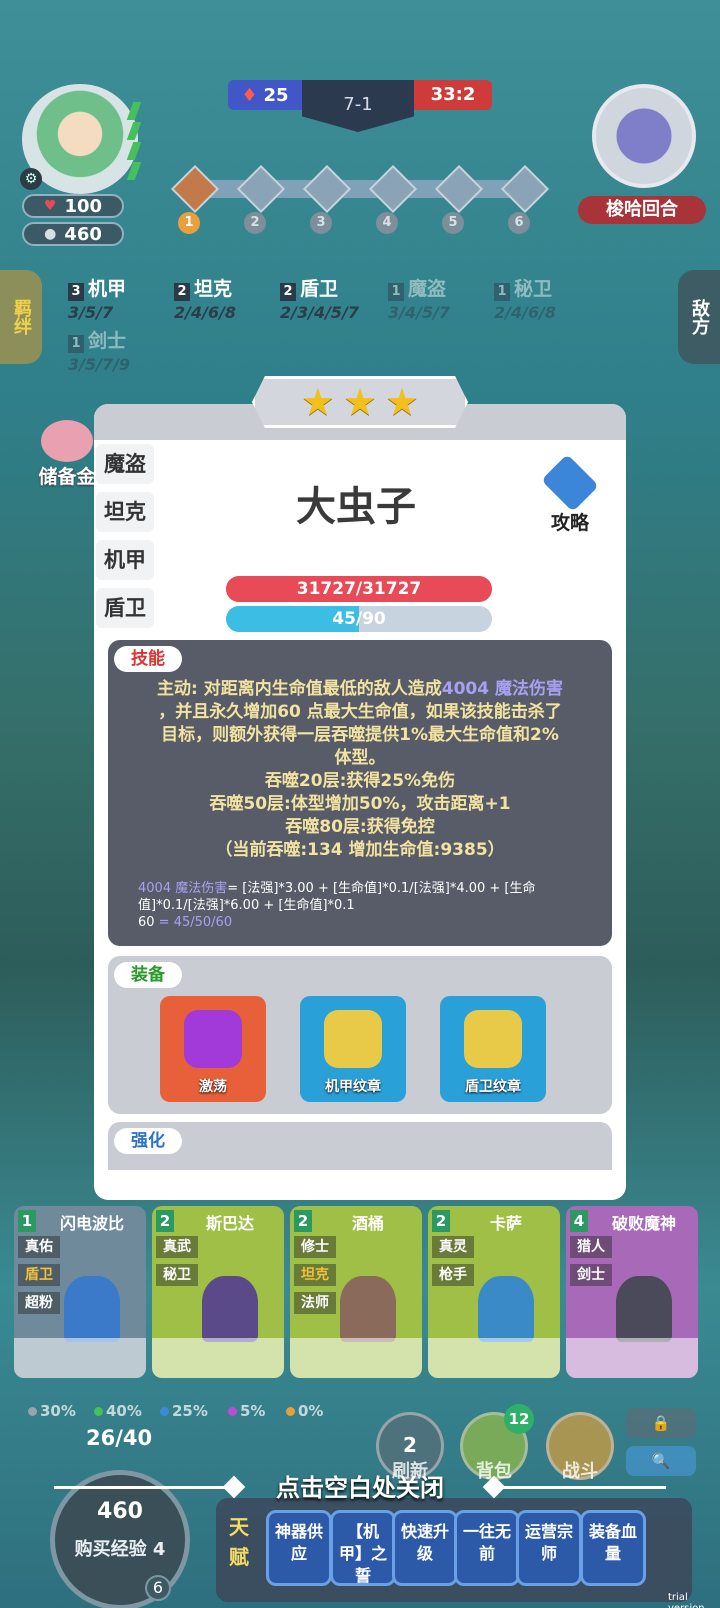 The width and height of the screenshot is (720, 1608). What do you see at coordinates (360, 804) in the screenshot?
I see `skill-line: 吞噬50层:体型增加50%，攻击距离+1` at bounding box center [360, 804].